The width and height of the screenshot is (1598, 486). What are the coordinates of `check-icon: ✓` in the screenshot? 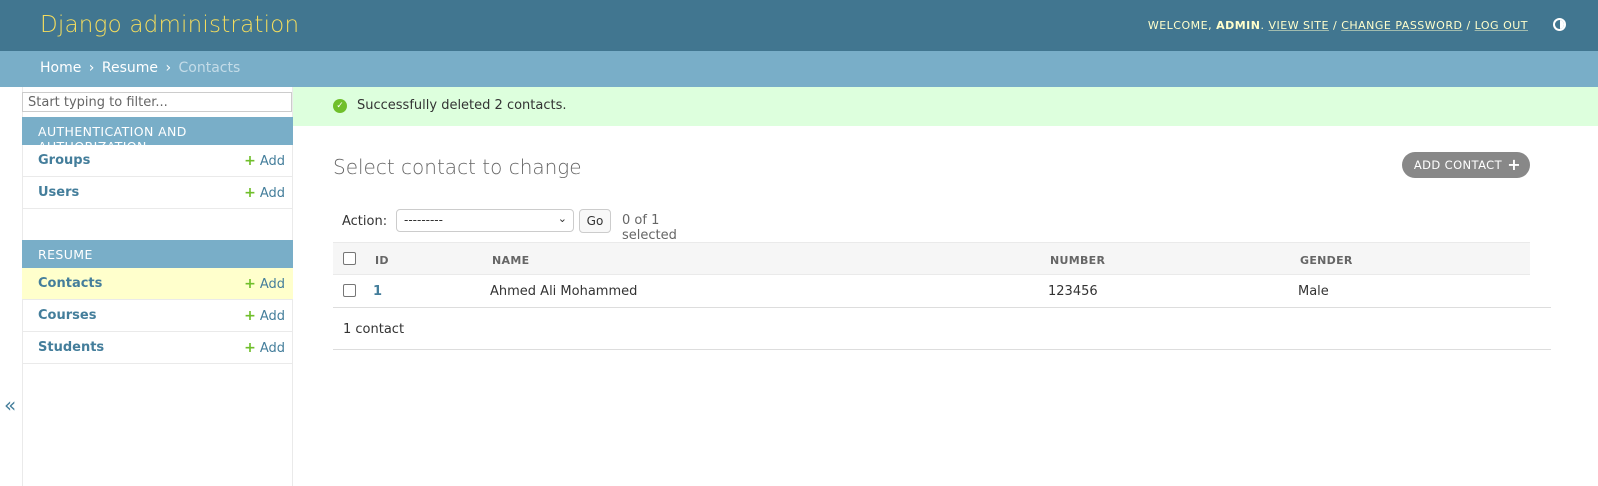 It's located at (340, 106).